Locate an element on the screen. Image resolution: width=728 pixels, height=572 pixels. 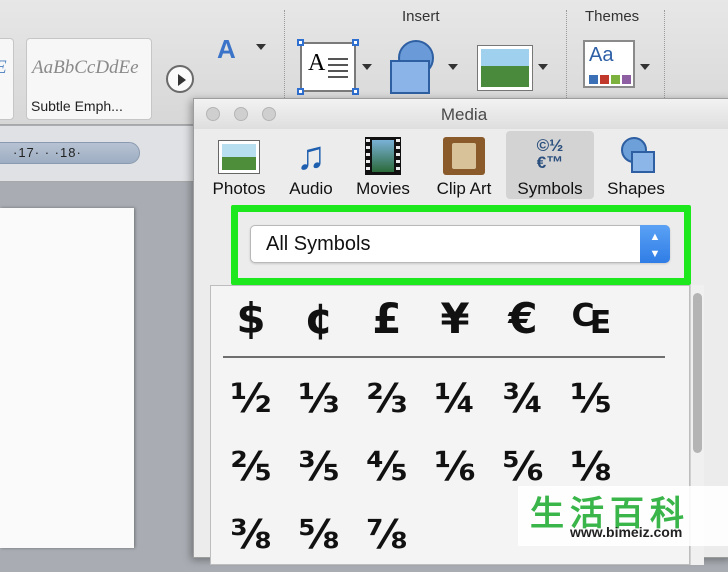
themes-group-label: Themes is located at coordinates (612, 16).